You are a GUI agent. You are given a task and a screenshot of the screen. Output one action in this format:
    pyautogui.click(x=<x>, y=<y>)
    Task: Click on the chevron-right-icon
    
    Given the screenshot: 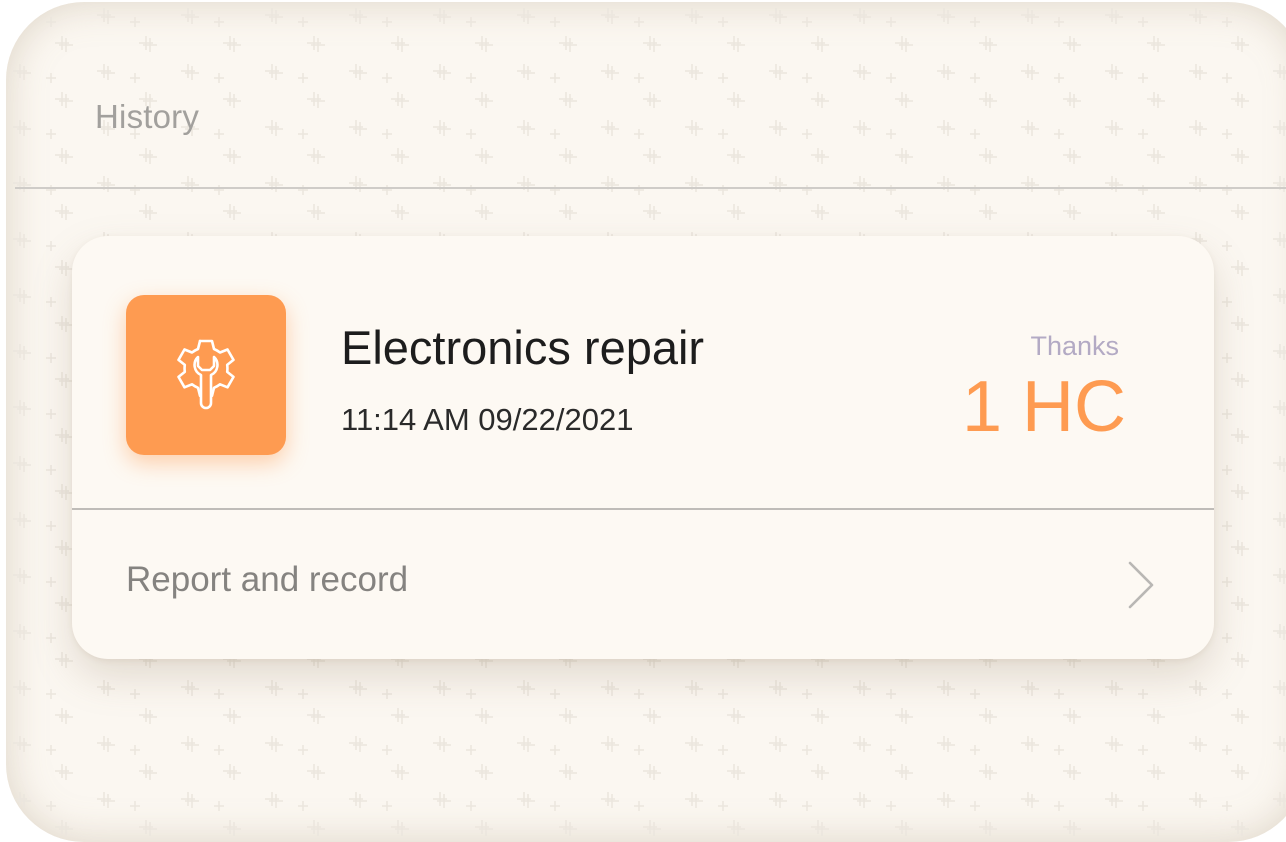 What is the action you would take?
    pyautogui.click(x=1141, y=585)
    